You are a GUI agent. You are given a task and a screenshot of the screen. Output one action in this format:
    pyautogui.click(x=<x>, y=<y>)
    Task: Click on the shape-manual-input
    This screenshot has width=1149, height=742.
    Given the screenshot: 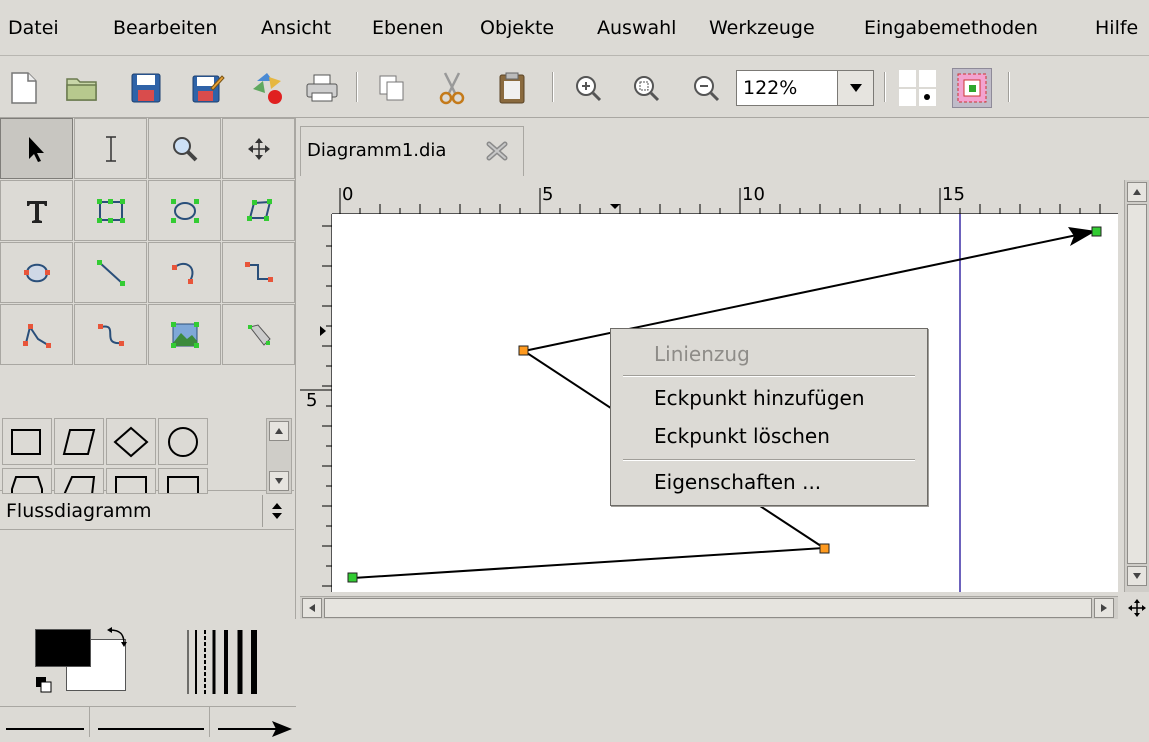 What is the action you would take?
    pyautogui.click(x=79, y=481)
    